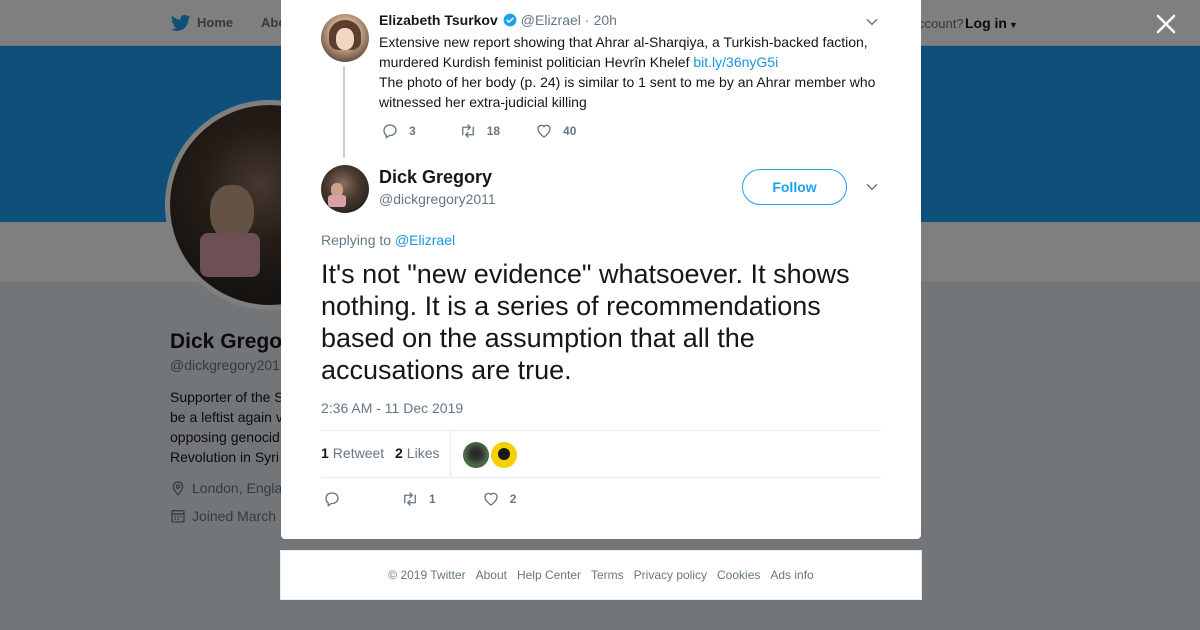 The width and height of the screenshot is (1200, 630). I want to click on reply-button, so click(332, 499).